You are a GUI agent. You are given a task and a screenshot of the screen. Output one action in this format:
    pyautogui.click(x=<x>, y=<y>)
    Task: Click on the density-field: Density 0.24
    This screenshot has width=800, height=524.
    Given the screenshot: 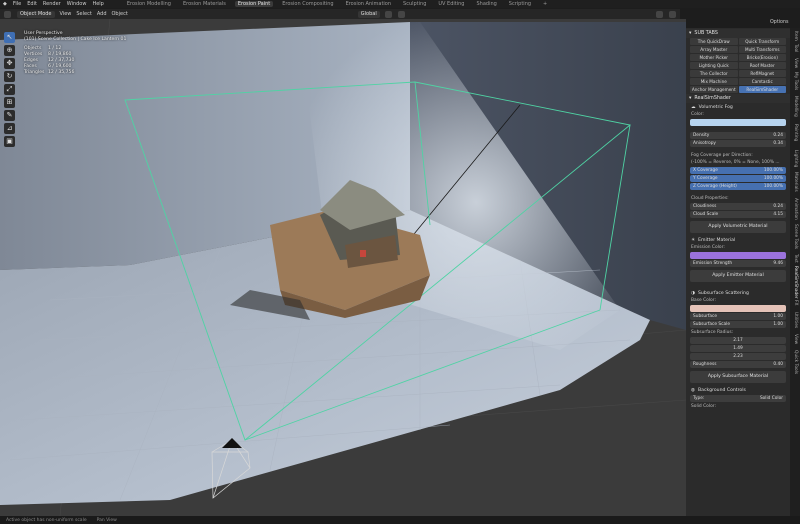 What is the action you would take?
    pyautogui.click(x=738, y=135)
    